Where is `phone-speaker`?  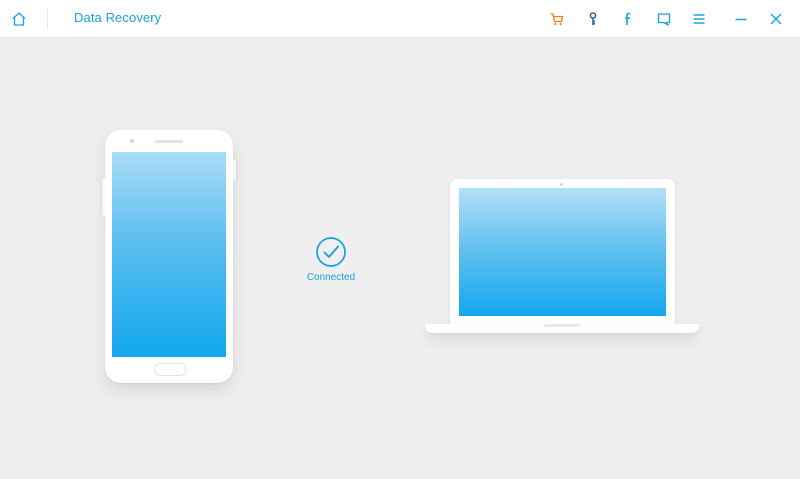
phone-speaker is located at coordinates (169, 141).